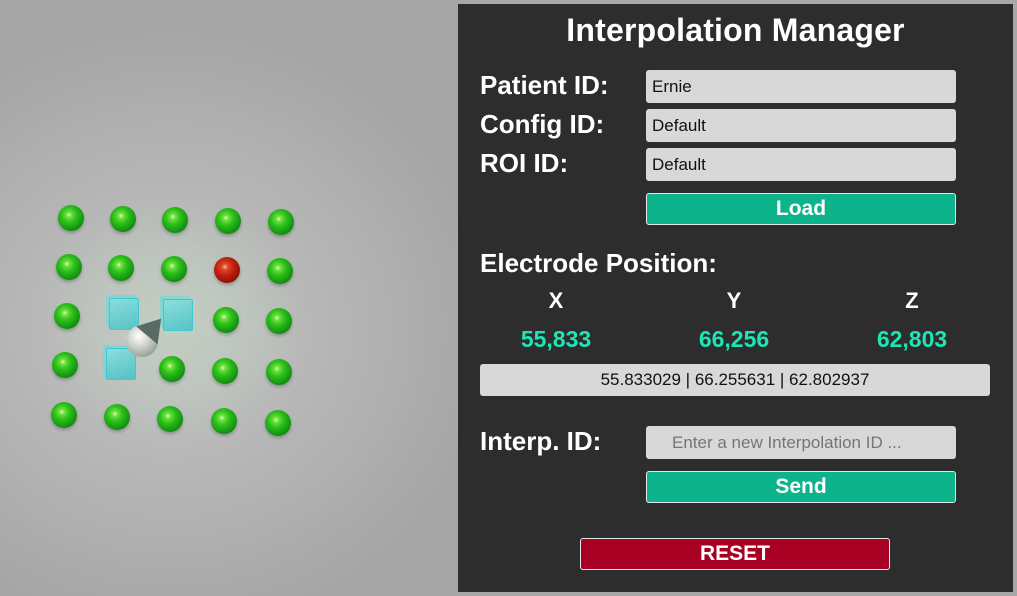 This screenshot has width=1017, height=596. Describe the element at coordinates (524, 163) in the screenshot. I see `roi-id-label: ROI ID:` at that location.